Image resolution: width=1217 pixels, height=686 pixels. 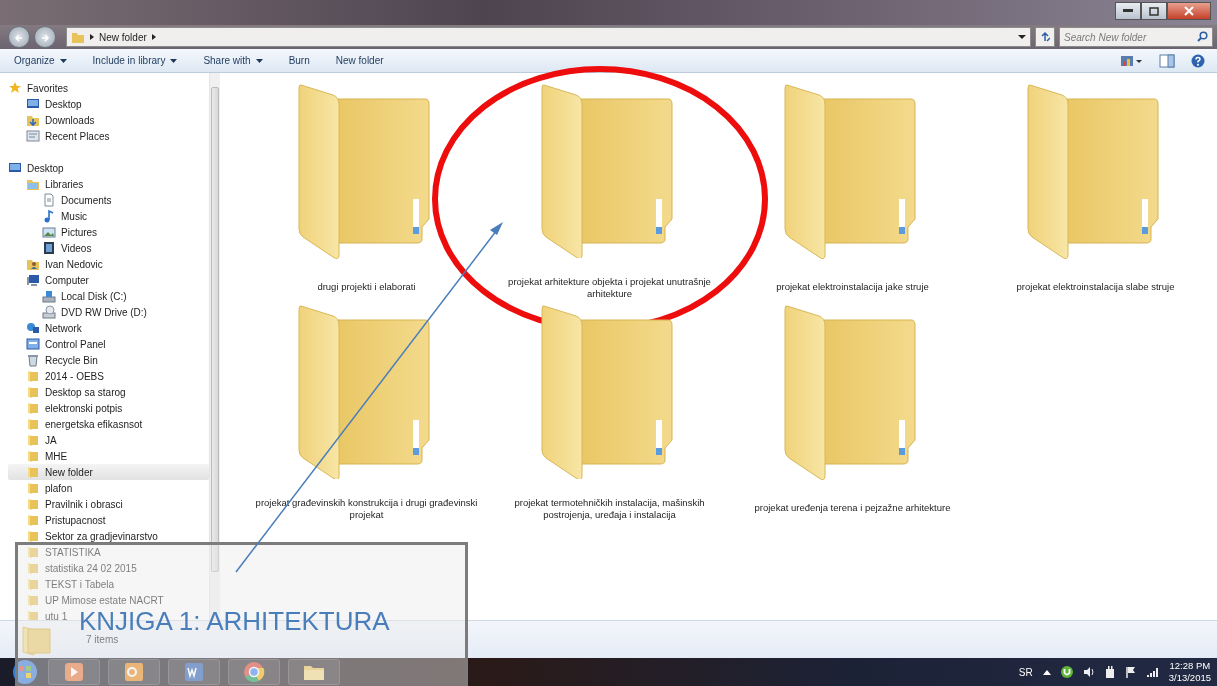 I want to click on windows-logo-icon, so click(x=25, y=672).